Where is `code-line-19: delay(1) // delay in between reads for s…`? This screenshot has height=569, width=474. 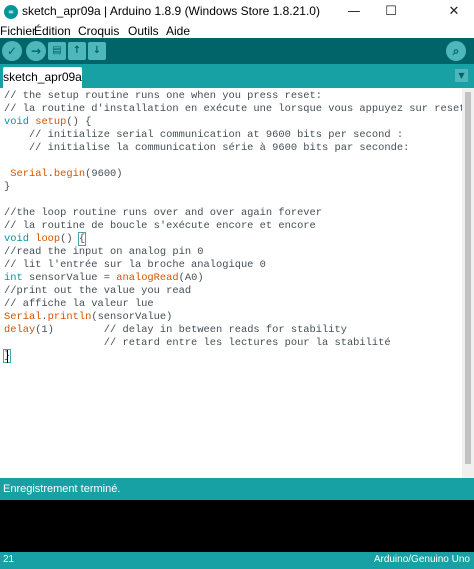
code-line-19: delay(1) // delay in between reads for s… is located at coordinates (175, 330).